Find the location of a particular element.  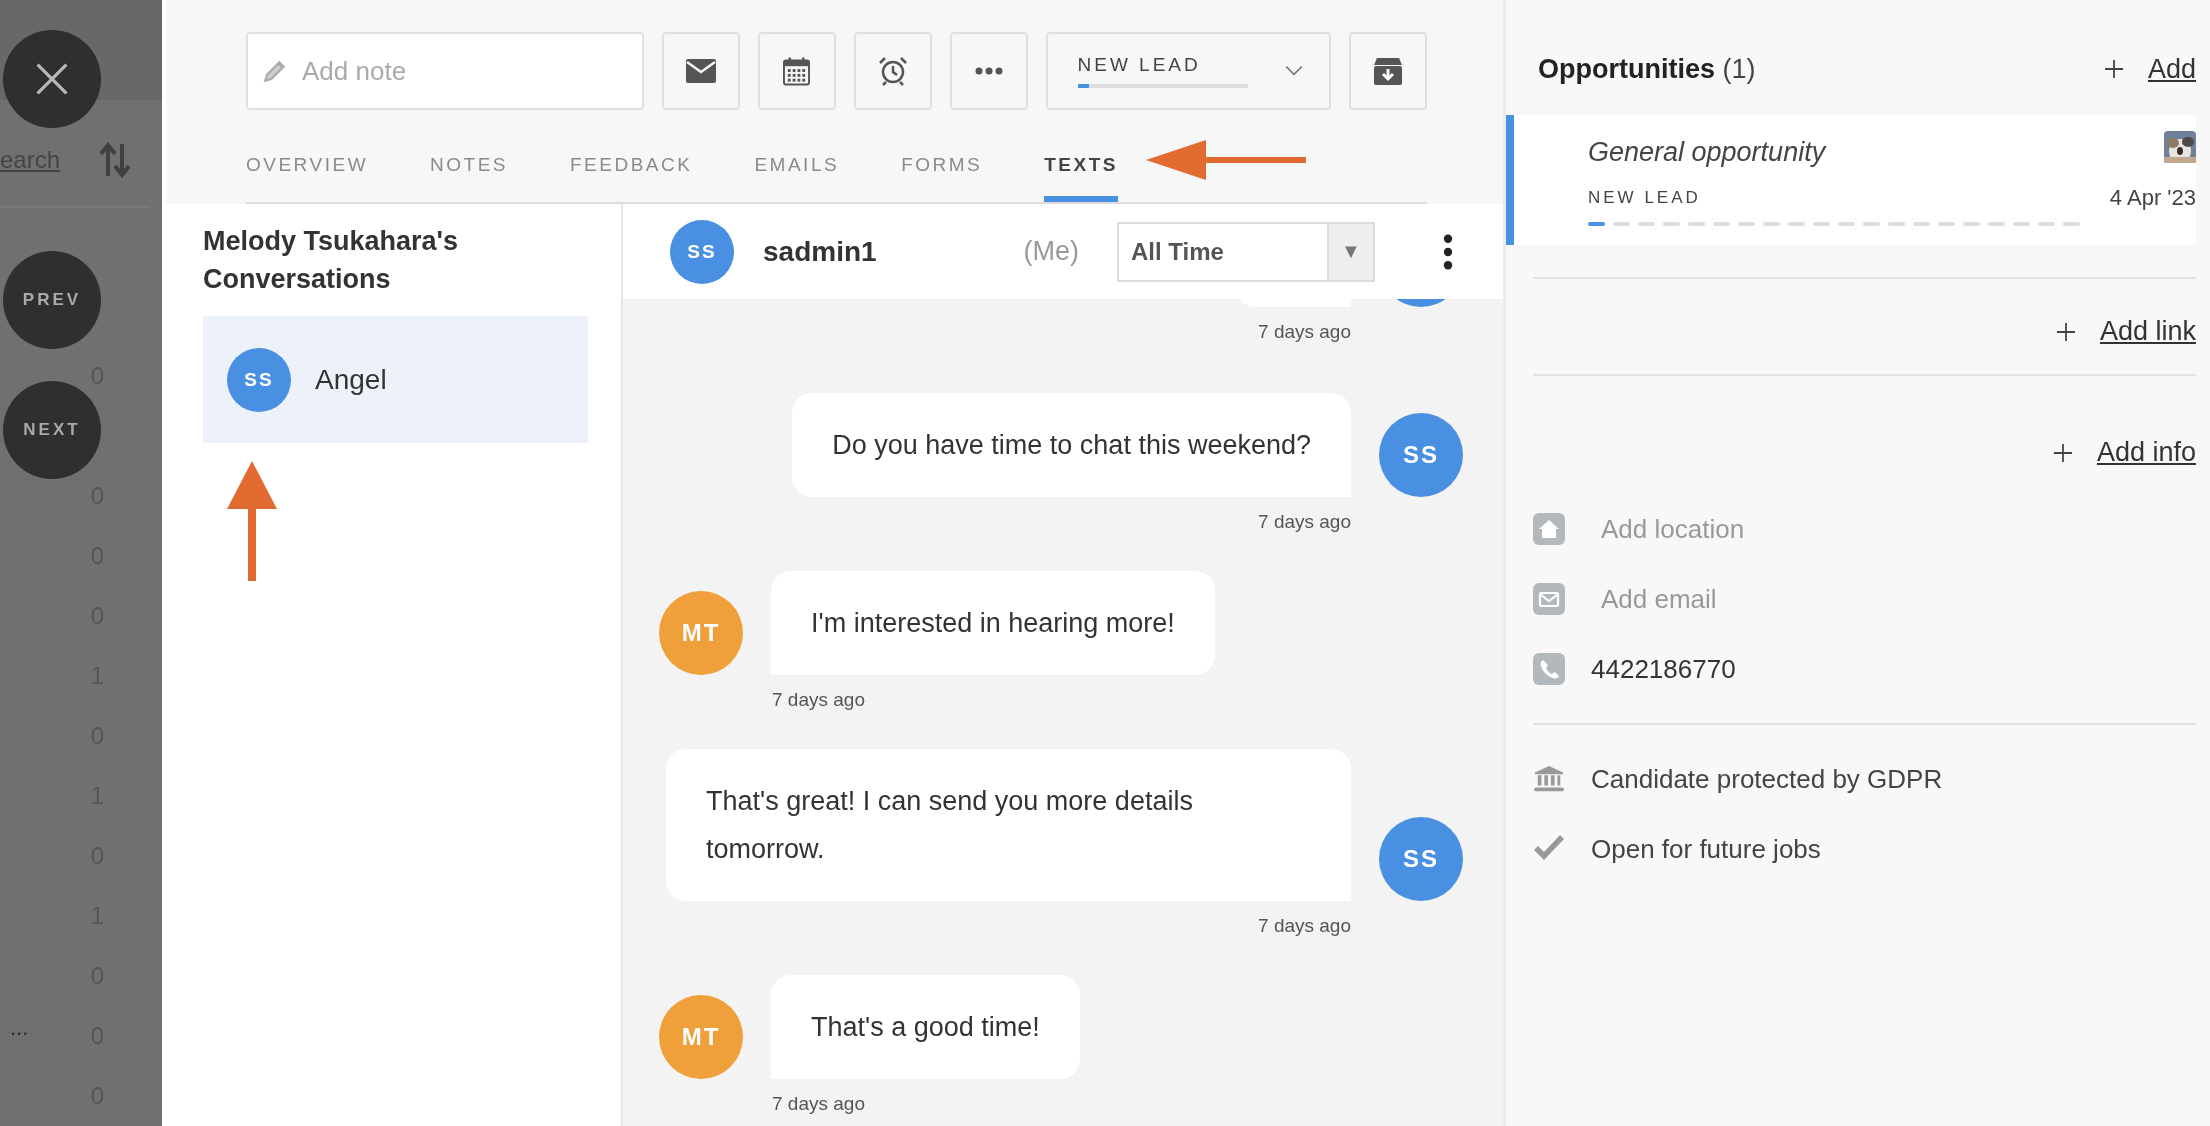

chevron-down-icon is located at coordinates (1294, 71).